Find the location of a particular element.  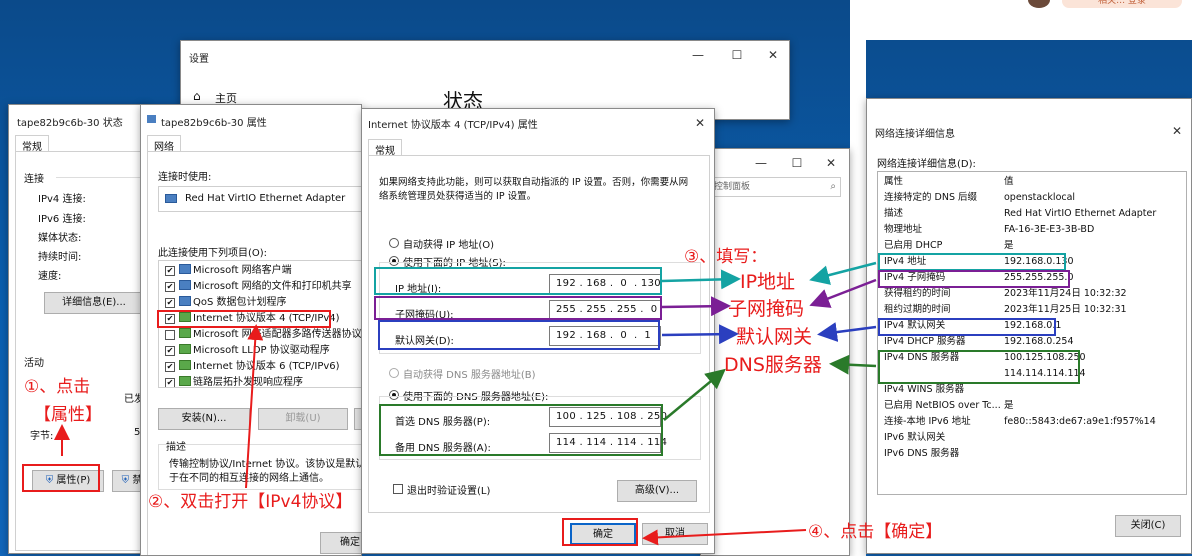

shield-icon: ⛨ is located at coordinates (125, 480).